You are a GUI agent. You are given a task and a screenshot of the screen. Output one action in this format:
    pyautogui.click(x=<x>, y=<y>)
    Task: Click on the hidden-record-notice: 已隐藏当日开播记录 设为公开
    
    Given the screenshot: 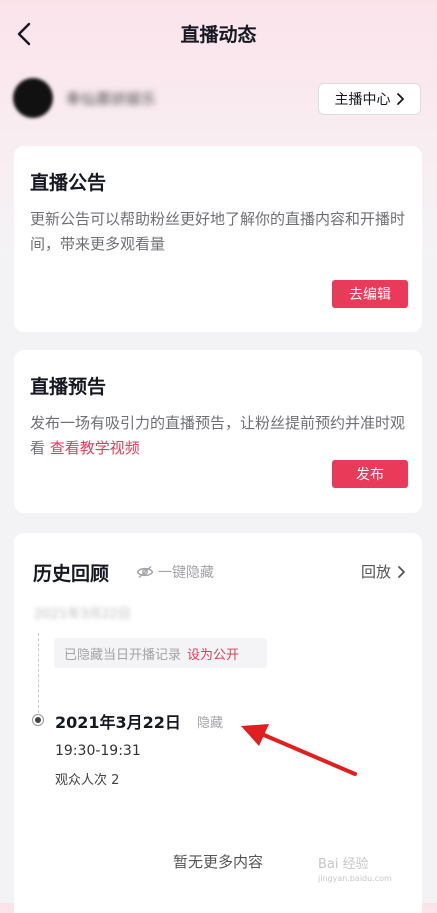 What is the action you would take?
    pyautogui.click(x=160, y=653)
    